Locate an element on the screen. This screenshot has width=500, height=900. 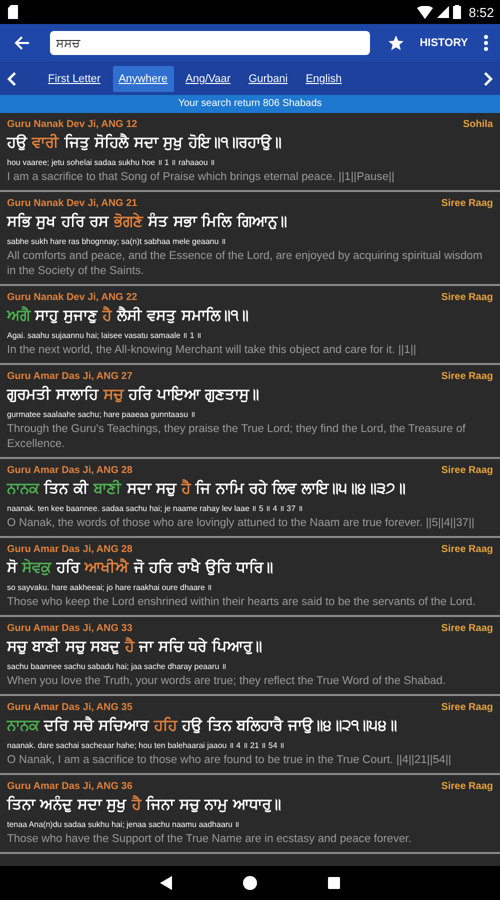
search-mode-tab: English is located at coordinates (324, 79).